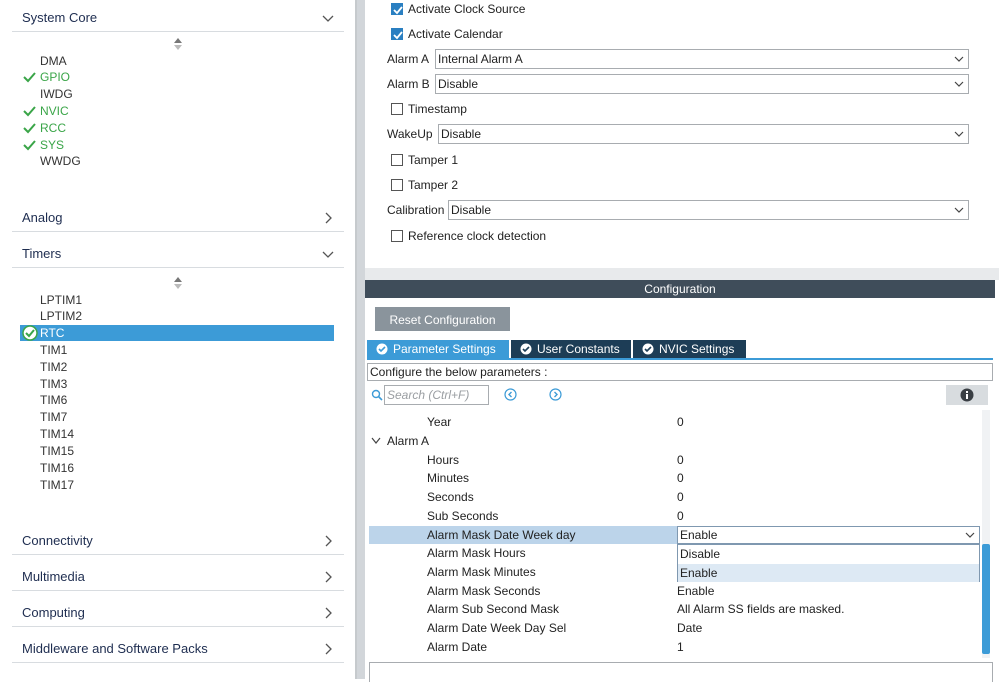 This screenshot has height=682, width=999. Describe the element at coordinates (177, 350) in the screenshot. I see `list-item-tim1: TIM1` at that location.